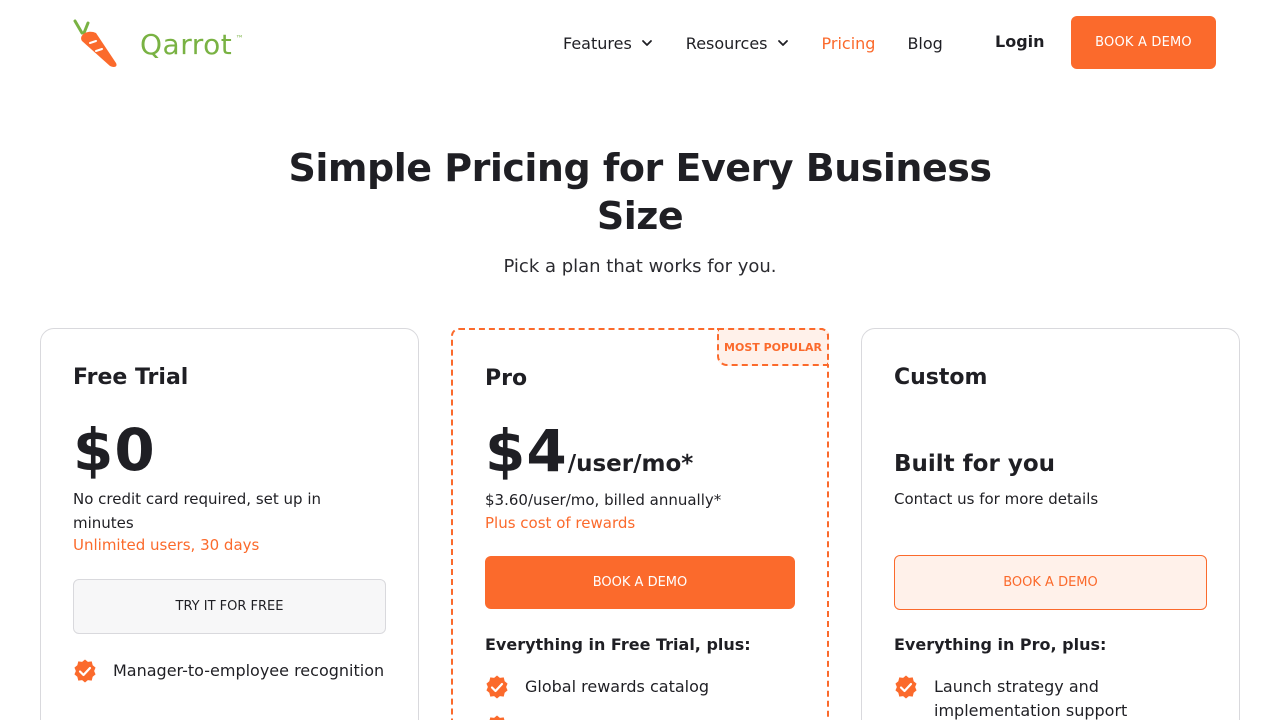 This screenshot has width=1280, height=720. Describe the element at coordinates (1000, 644) in the screenshot. I see `includes-heading: Everything in Pro, plus:` at that location.